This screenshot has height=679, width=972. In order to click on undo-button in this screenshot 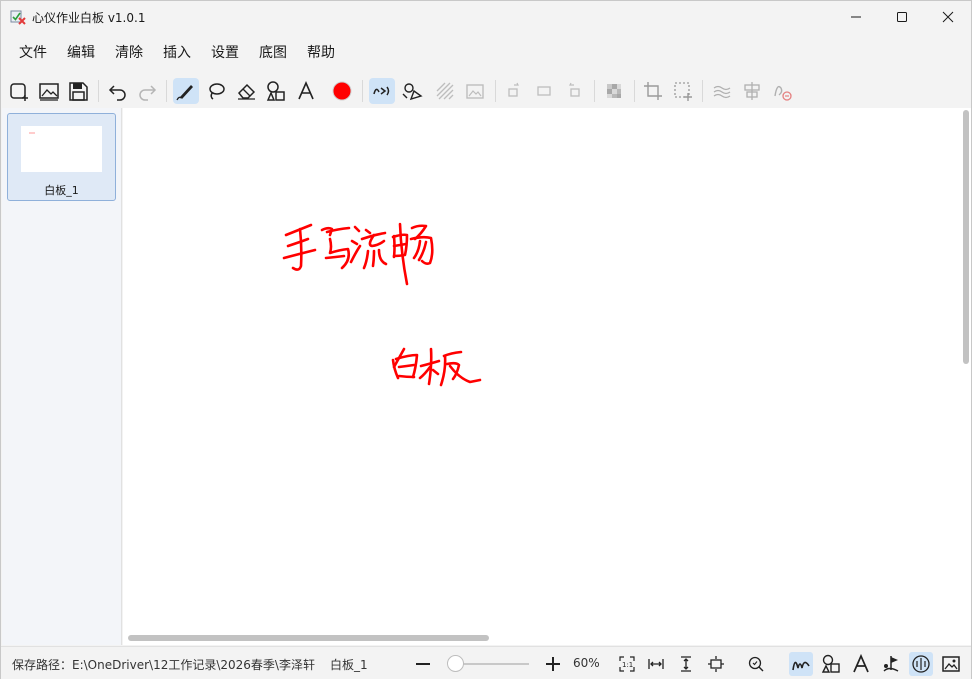, I will do `click(118, 91)`.